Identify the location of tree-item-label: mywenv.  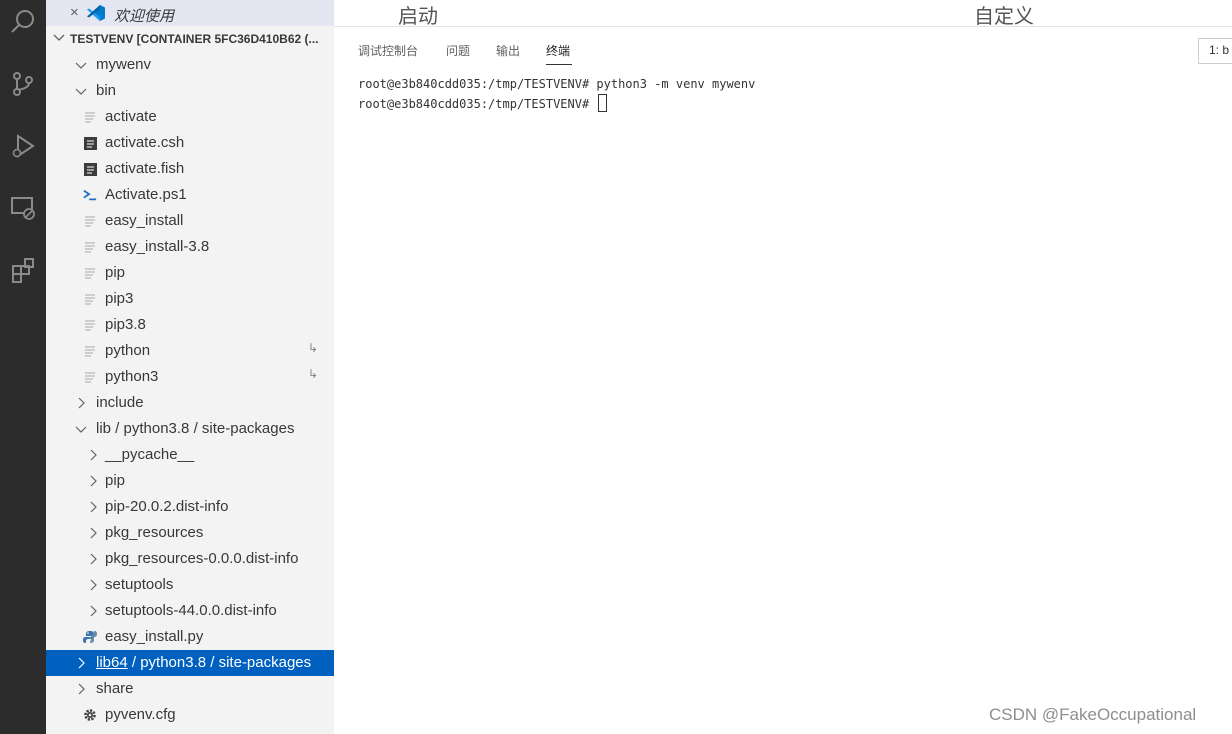
(124, 64).